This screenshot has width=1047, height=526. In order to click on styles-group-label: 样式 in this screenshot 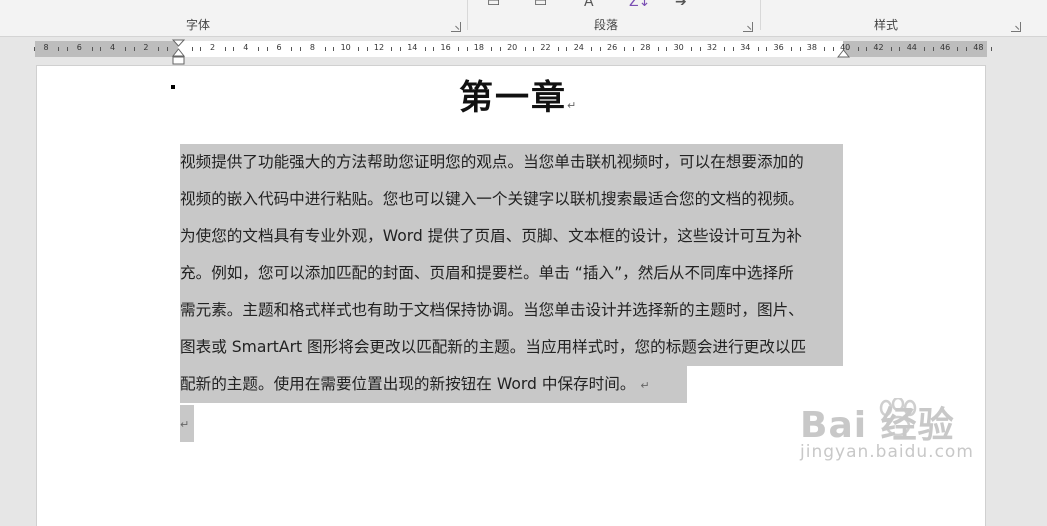, I will do `click(886, 25)`.